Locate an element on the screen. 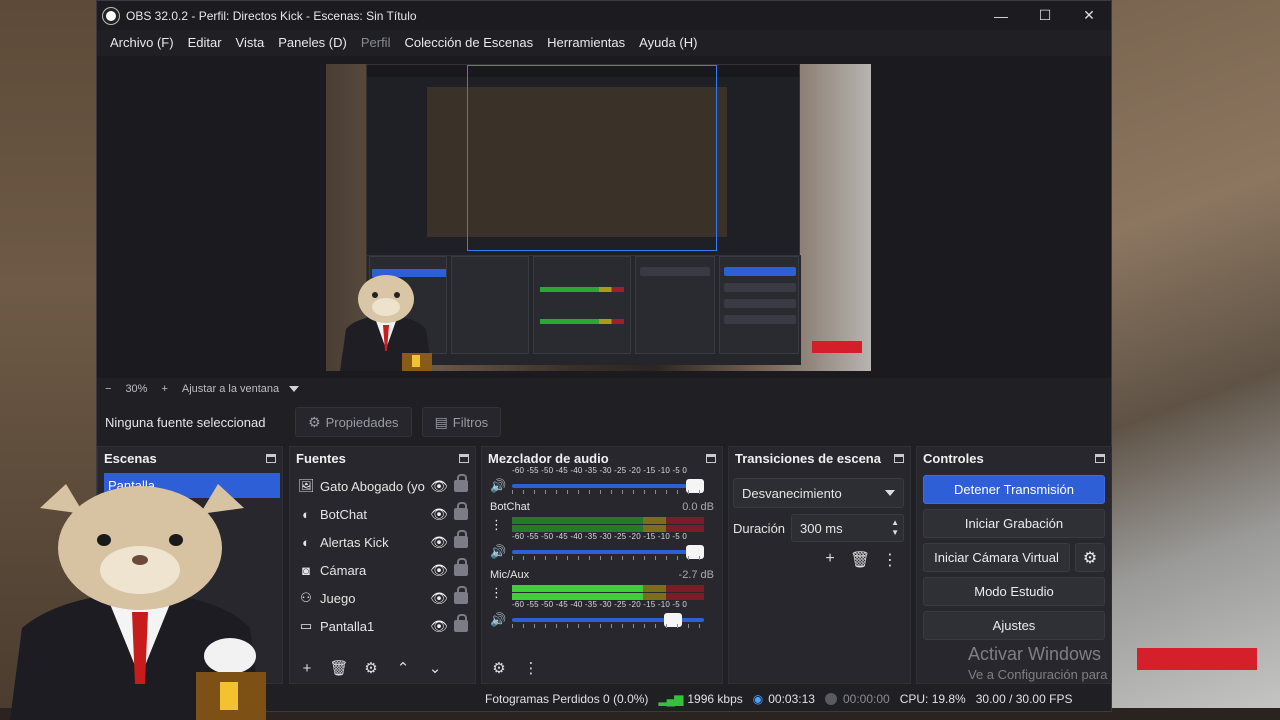 Image resolution: width=1280 pixels, height=720 pixels. obs-logo-icon is located at coordinates (111, 15).